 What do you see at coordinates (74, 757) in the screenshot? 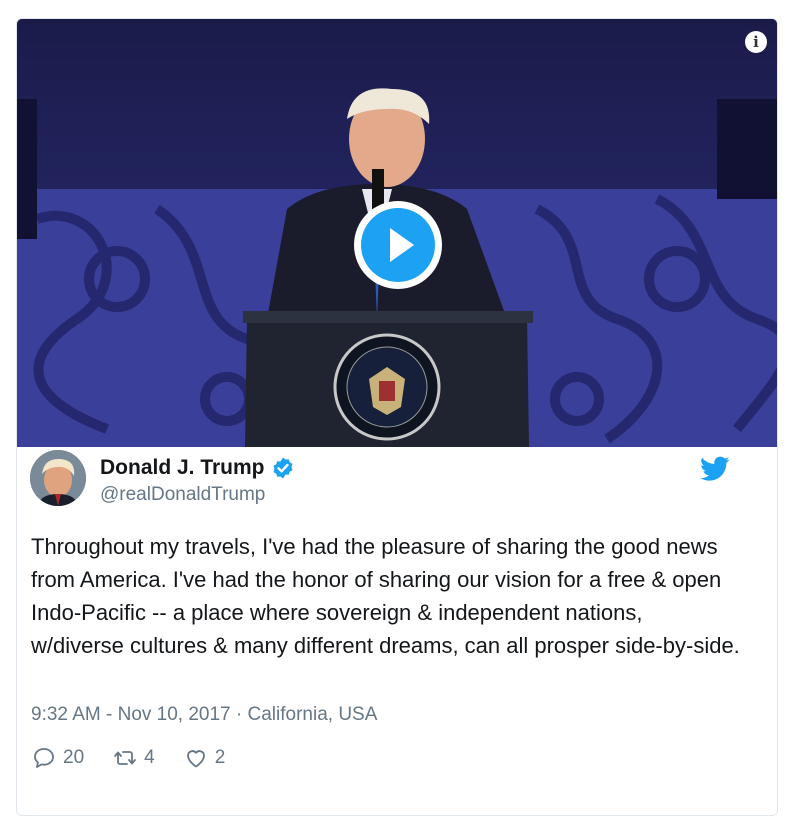
I see `reply-count: 20` at bounding box center [74, 757].